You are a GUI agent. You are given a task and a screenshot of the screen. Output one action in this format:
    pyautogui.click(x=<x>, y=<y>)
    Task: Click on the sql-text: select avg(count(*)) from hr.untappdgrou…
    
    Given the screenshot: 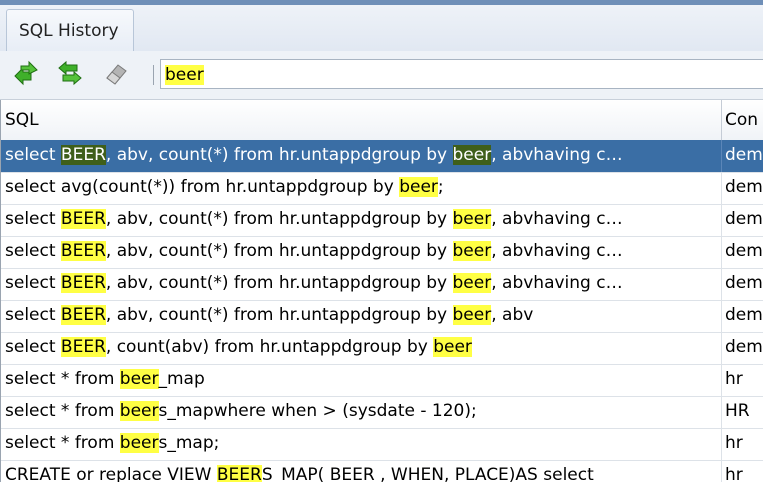 What is the action you would take?
    pyautogui.click(x=202, y=187)
    